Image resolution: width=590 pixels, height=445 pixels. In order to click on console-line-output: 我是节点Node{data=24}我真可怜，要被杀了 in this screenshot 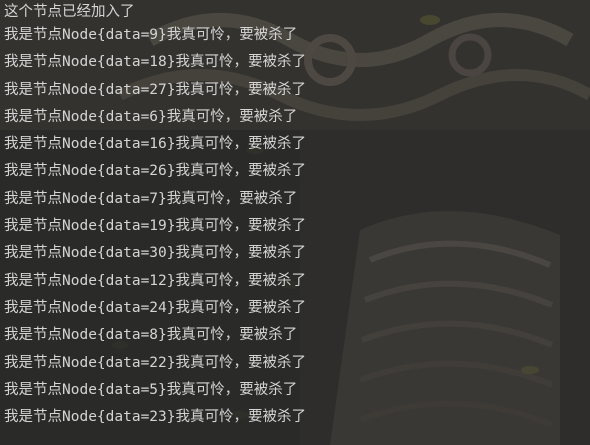, I will do `click(155, 307)`.